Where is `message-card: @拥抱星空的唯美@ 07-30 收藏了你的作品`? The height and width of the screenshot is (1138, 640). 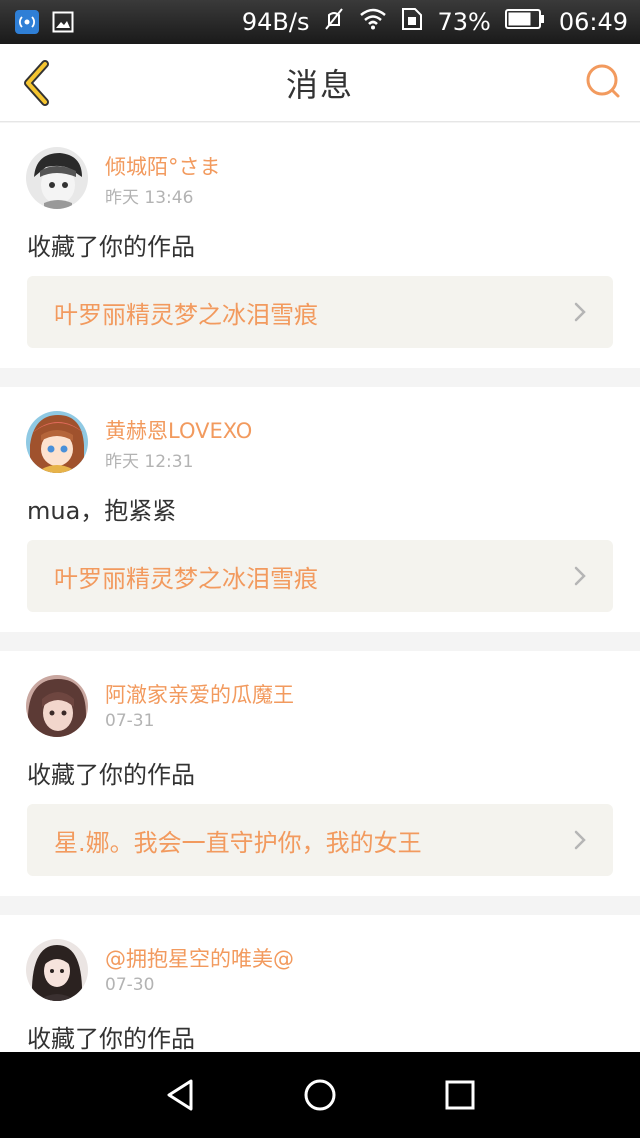 message-card: @拥抱星空的唯美@ 07-30 收藏了你的作品 is located at coordinates (320, 983).